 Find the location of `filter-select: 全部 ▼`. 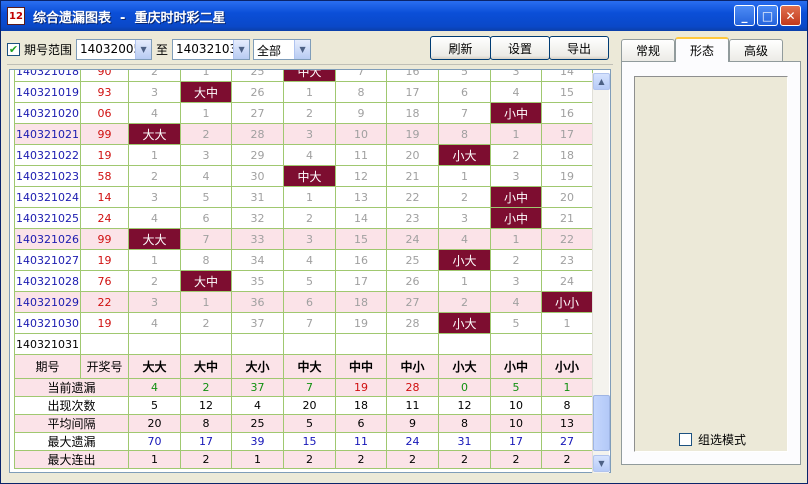

filter-select: 全部 ▼ is located at coordinates (282, 49).